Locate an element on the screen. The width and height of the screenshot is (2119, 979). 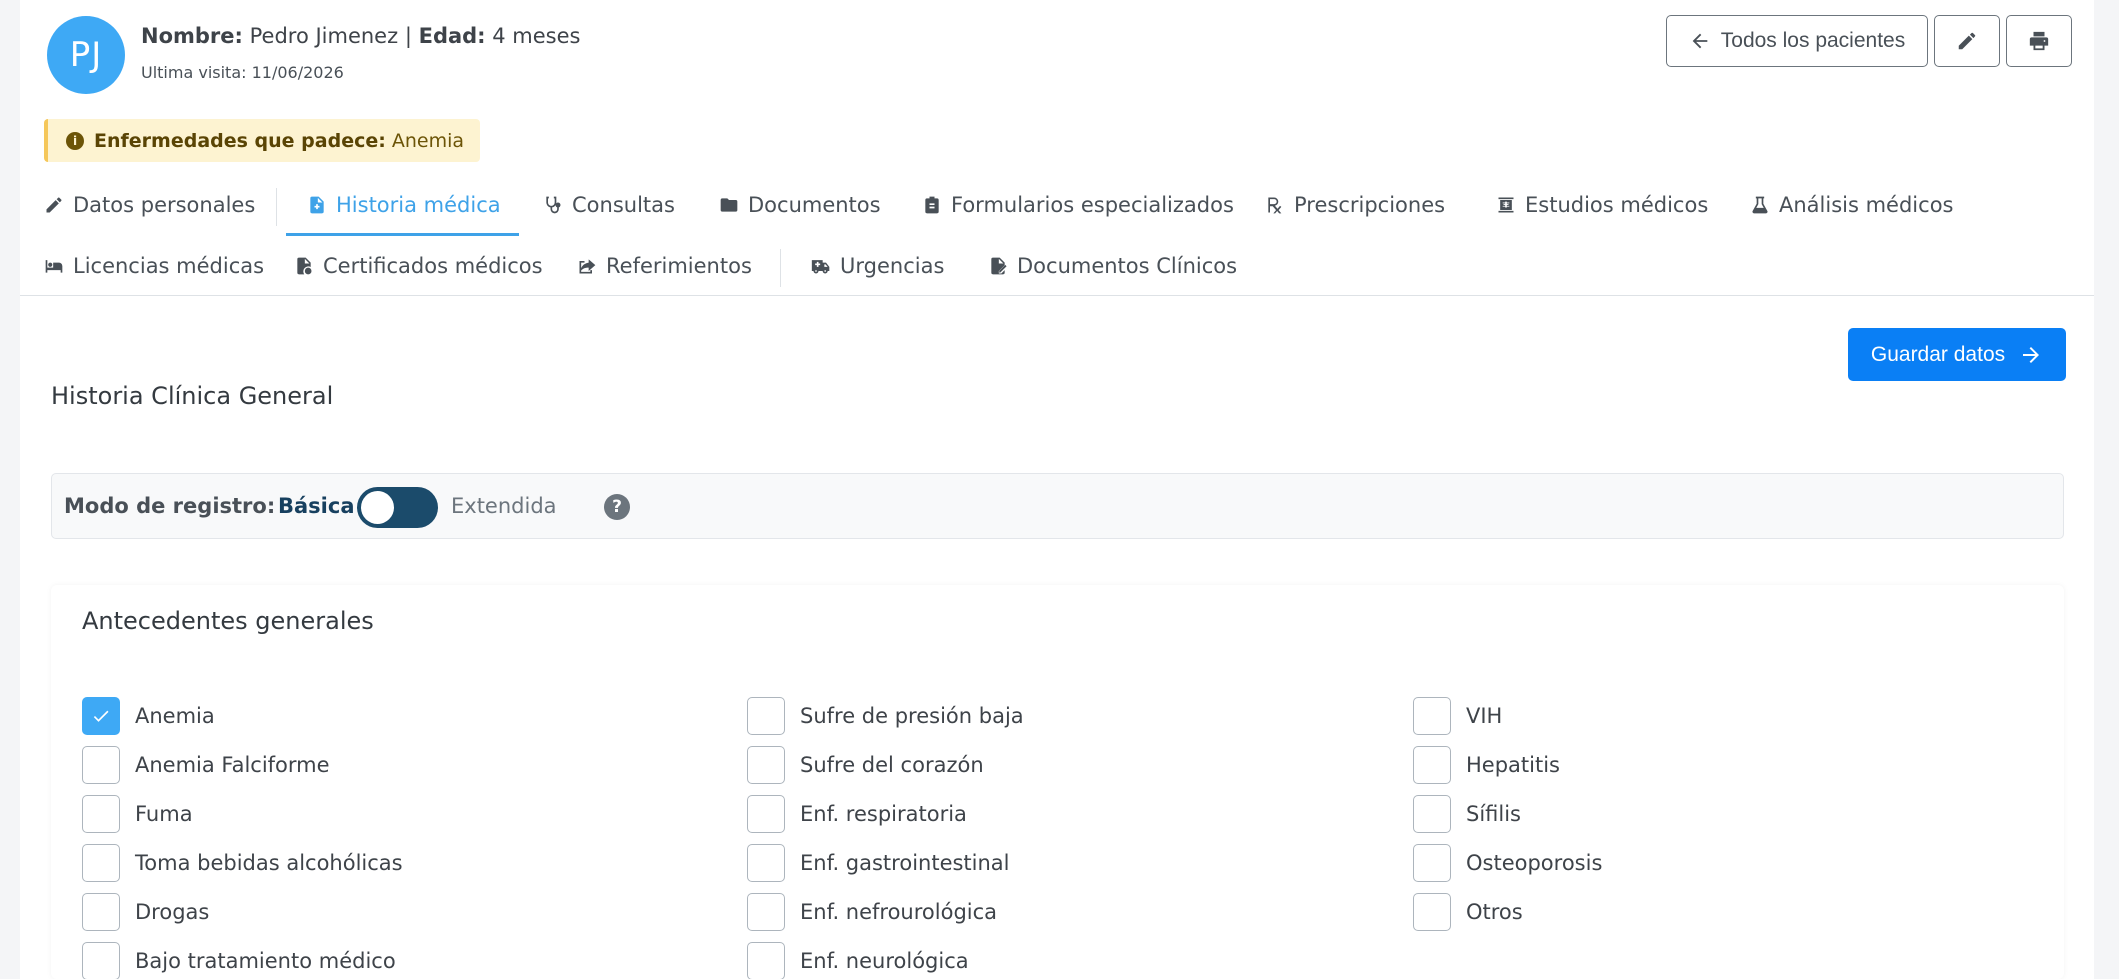
all-patients-button: Todos los pacientes is located at coordinates (1797, 41).